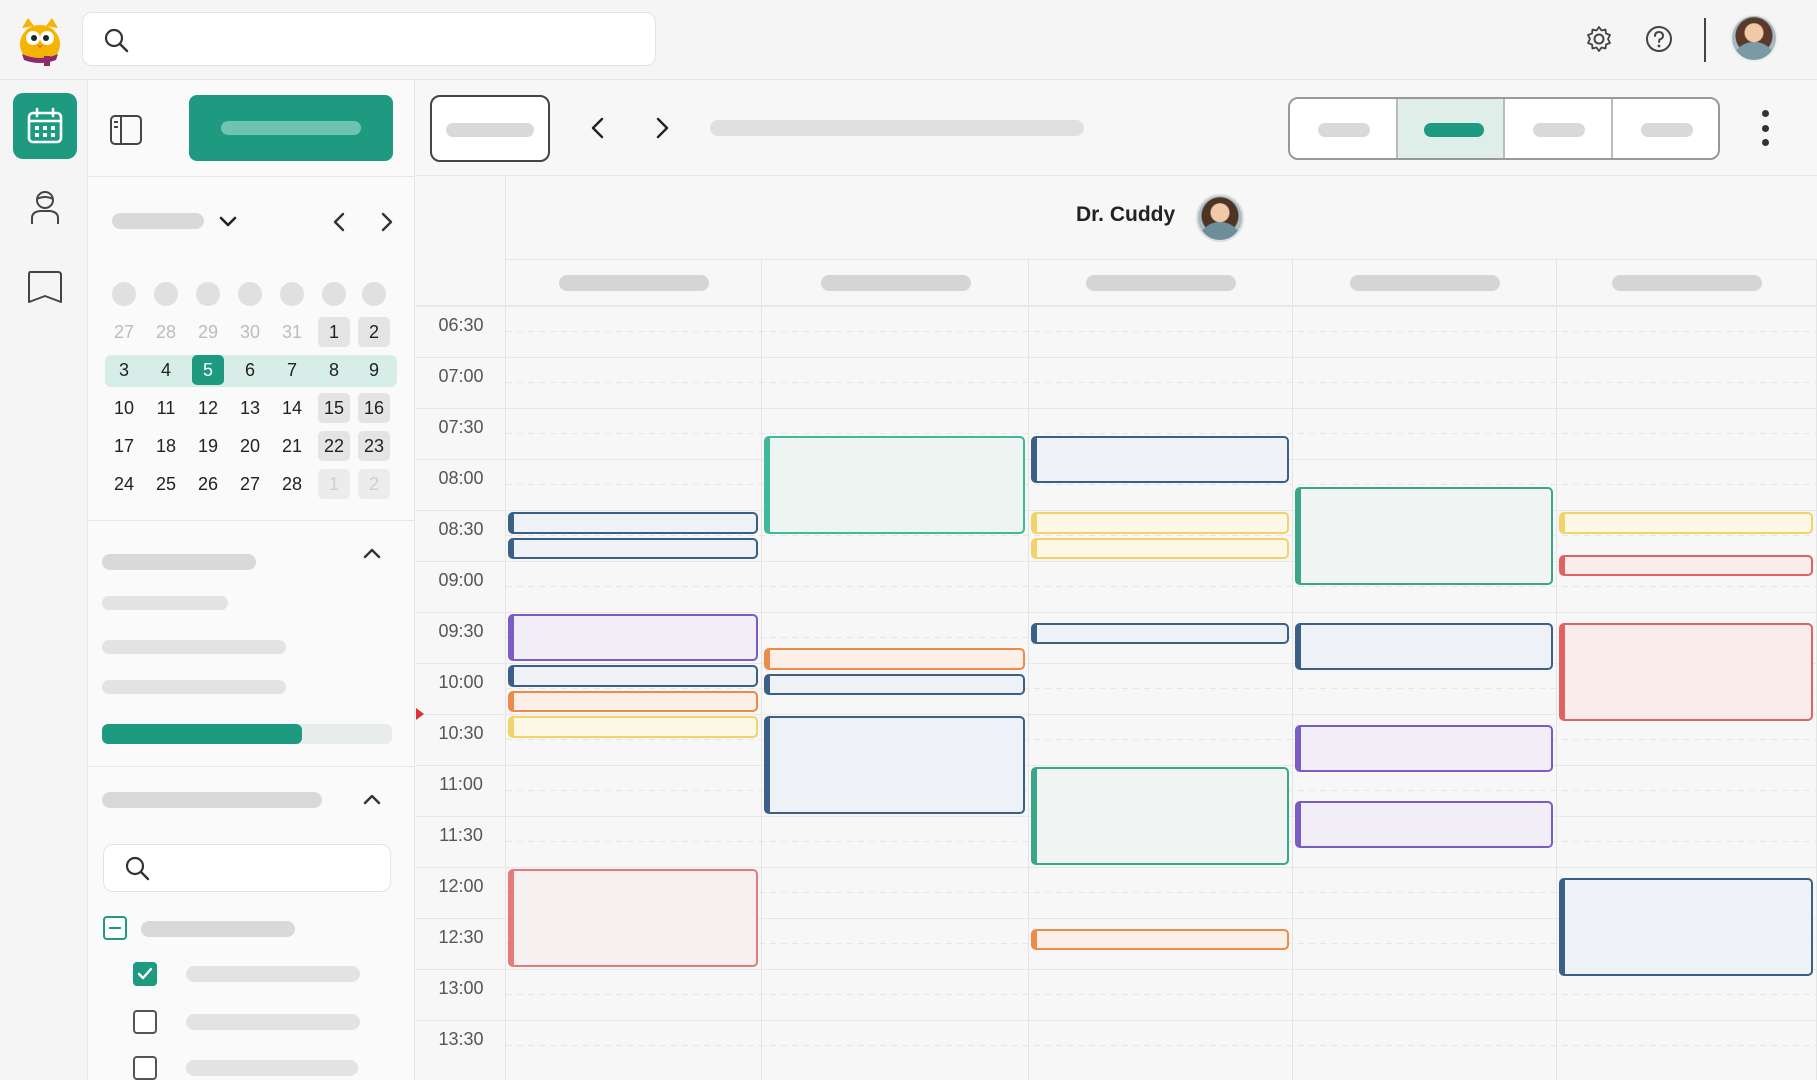  Describe the element at coordinates (1451, 128) in the screenshot. I see `view-option-active` at that location.